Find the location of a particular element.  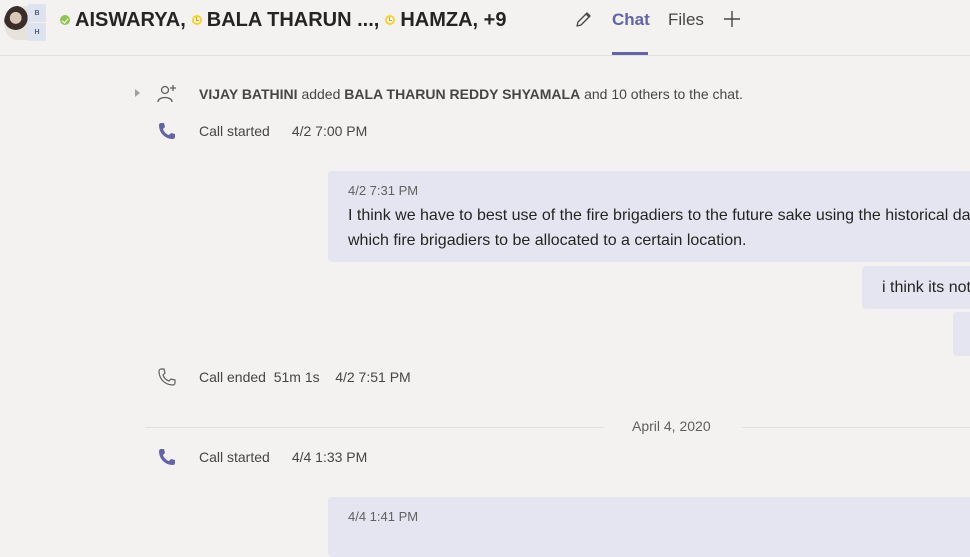

message-timestamp: 4/4 1:41 PM is located at coordinates (383, 516).